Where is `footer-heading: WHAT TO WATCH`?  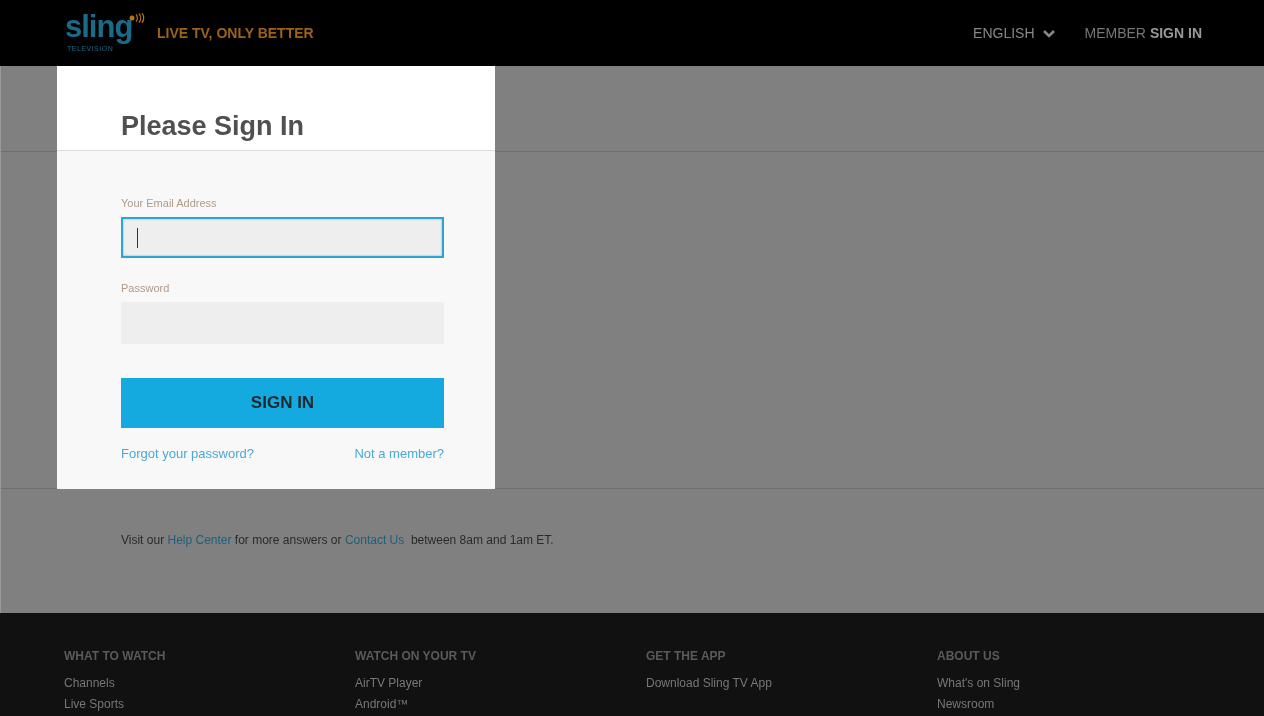
footer-heading: WHAT TO WATCH is located at coordinates (115, 656).